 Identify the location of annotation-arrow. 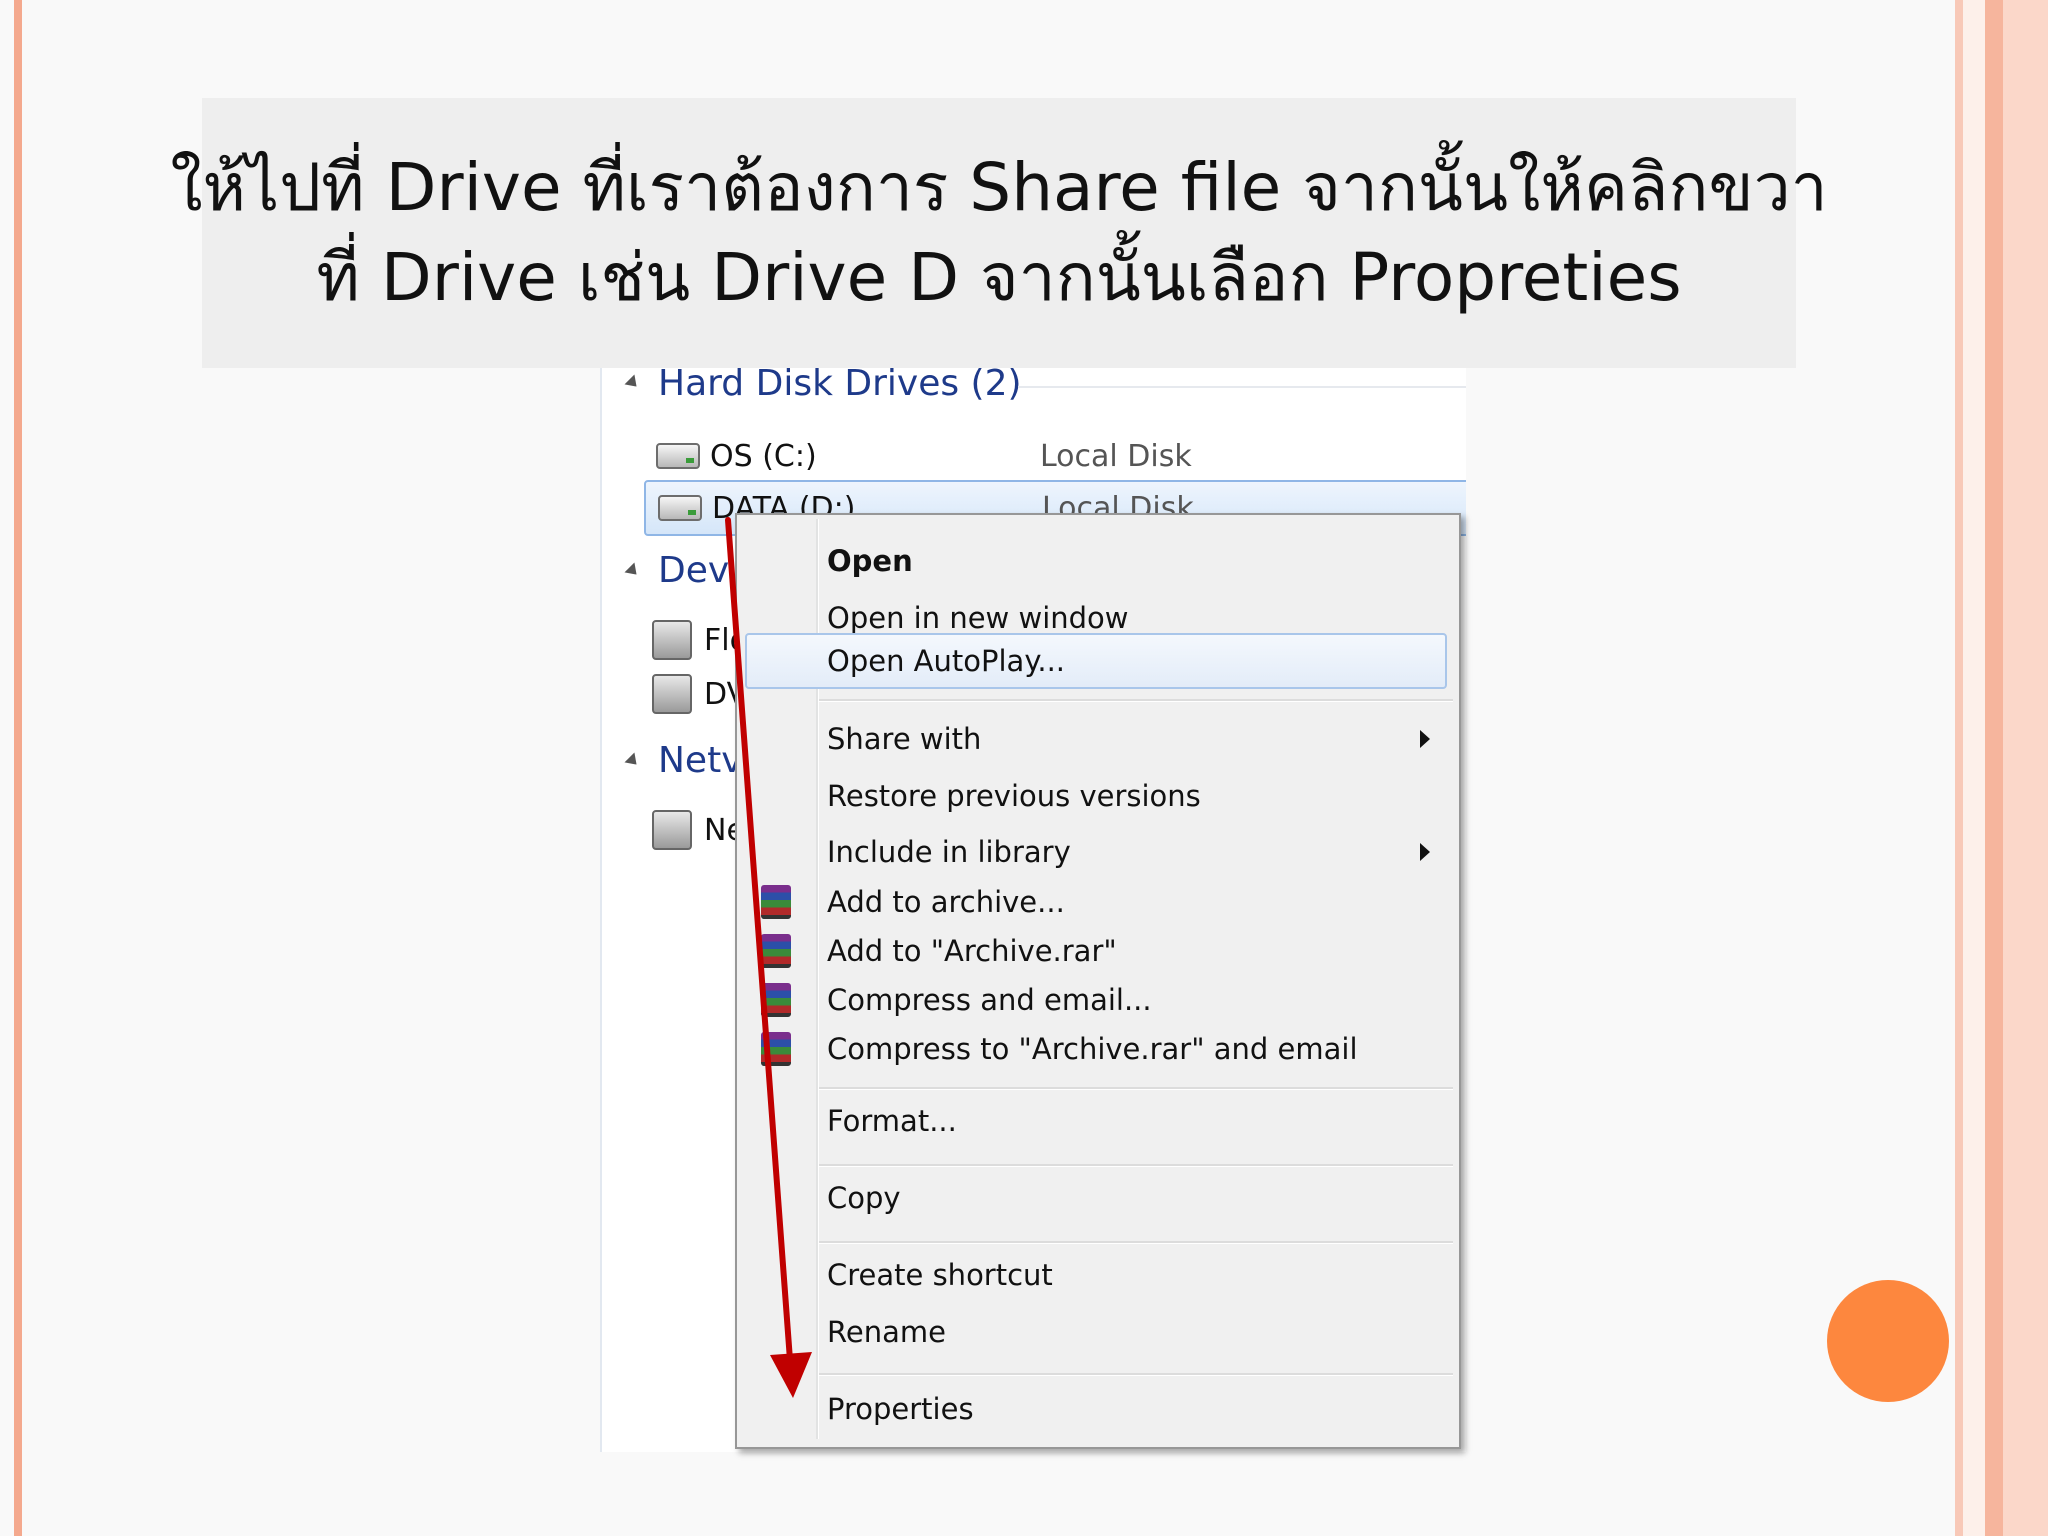
(768, 957).